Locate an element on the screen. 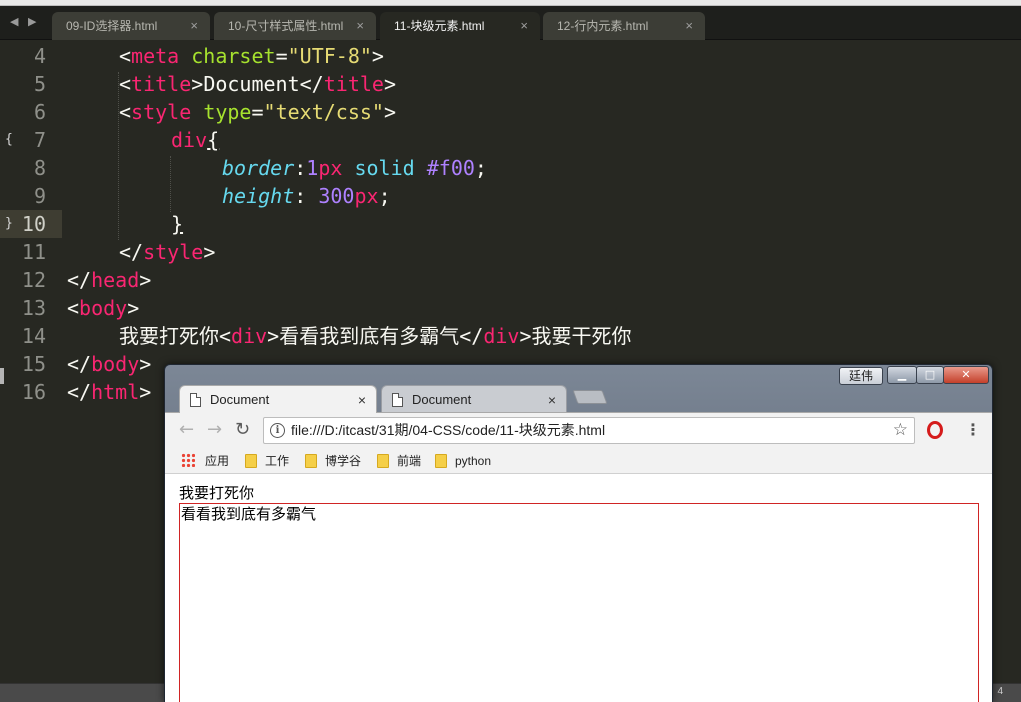 The image size is (1021, 702). info-icon: i is located at coordinates (277, 430).